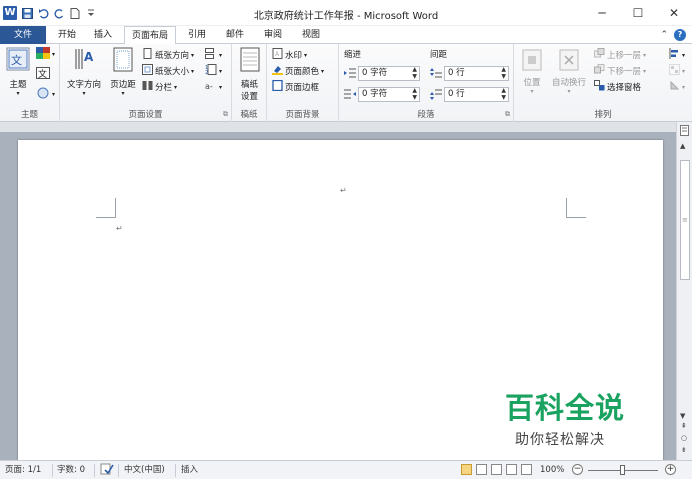 The height and width of the screenshot is (479, 692). I want to click on close-button: ✕, so click(674, 13).